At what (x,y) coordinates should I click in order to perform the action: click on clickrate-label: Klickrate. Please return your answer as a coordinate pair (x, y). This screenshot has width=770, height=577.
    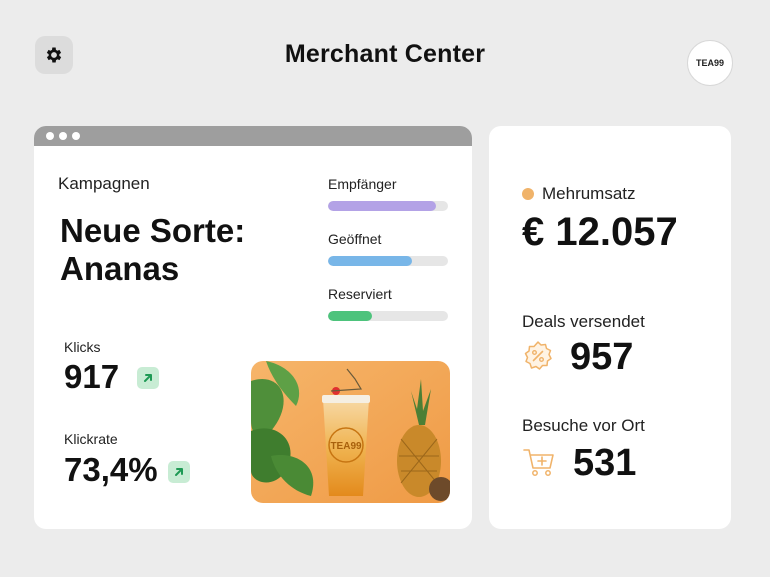
    Looking at the image, I should click on (91, 439).